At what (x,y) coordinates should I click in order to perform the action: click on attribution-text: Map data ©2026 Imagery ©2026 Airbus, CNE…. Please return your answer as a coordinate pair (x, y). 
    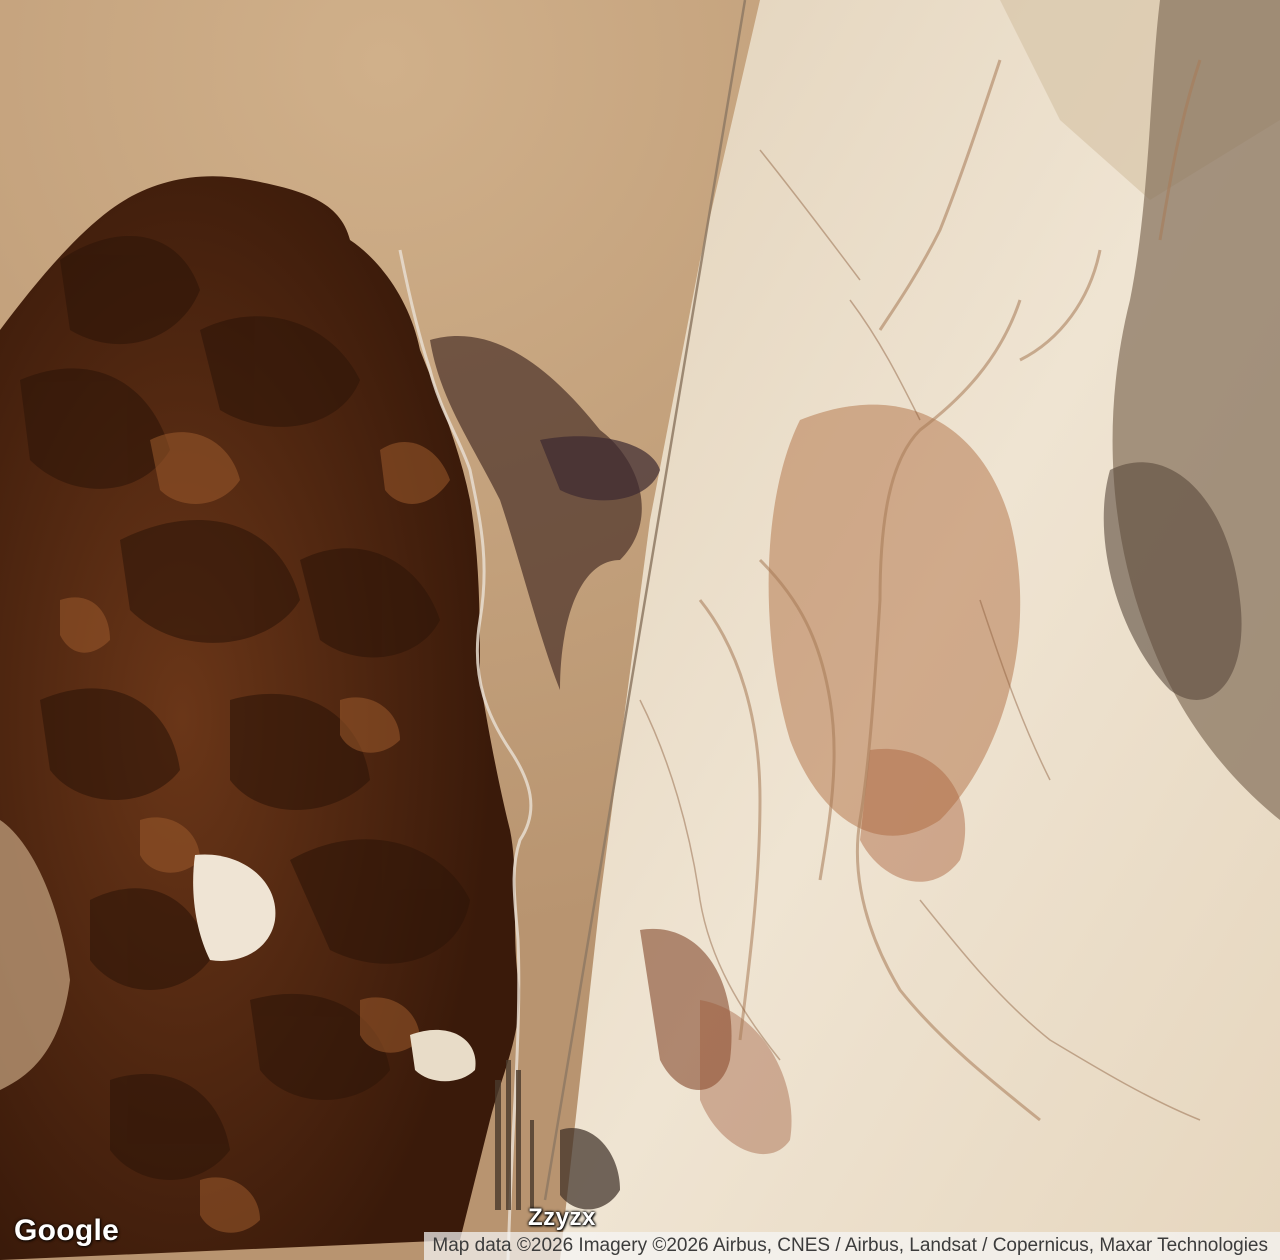
    Looking at the image, I should click on (850, 1245).